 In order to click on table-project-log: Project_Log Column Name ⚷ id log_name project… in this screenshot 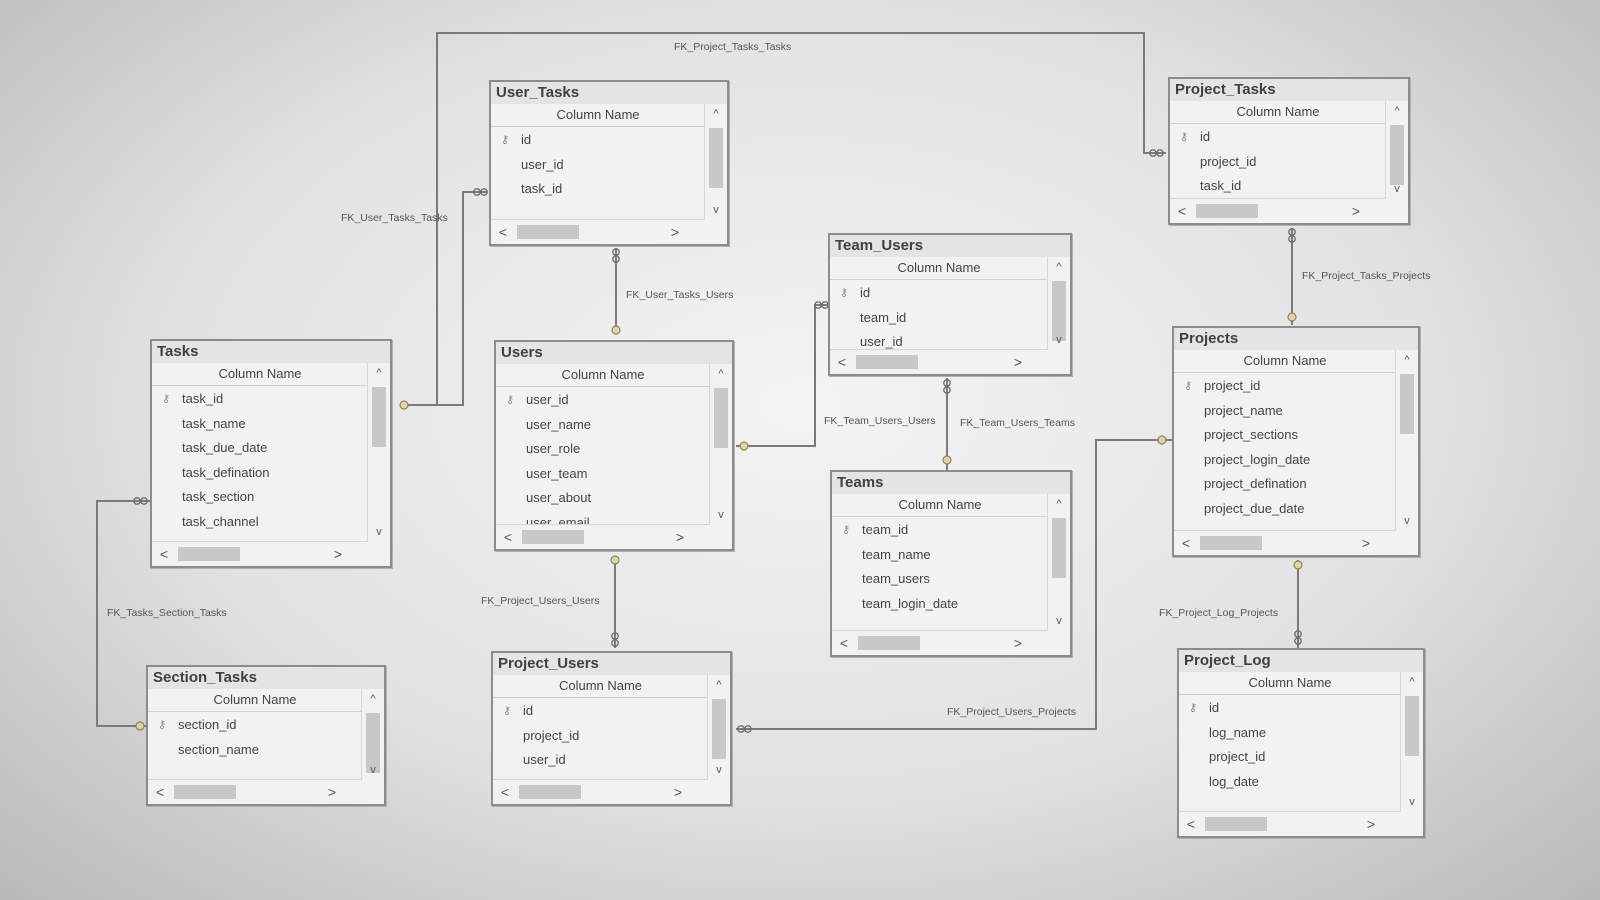, I will do `click(1301, 743)`.